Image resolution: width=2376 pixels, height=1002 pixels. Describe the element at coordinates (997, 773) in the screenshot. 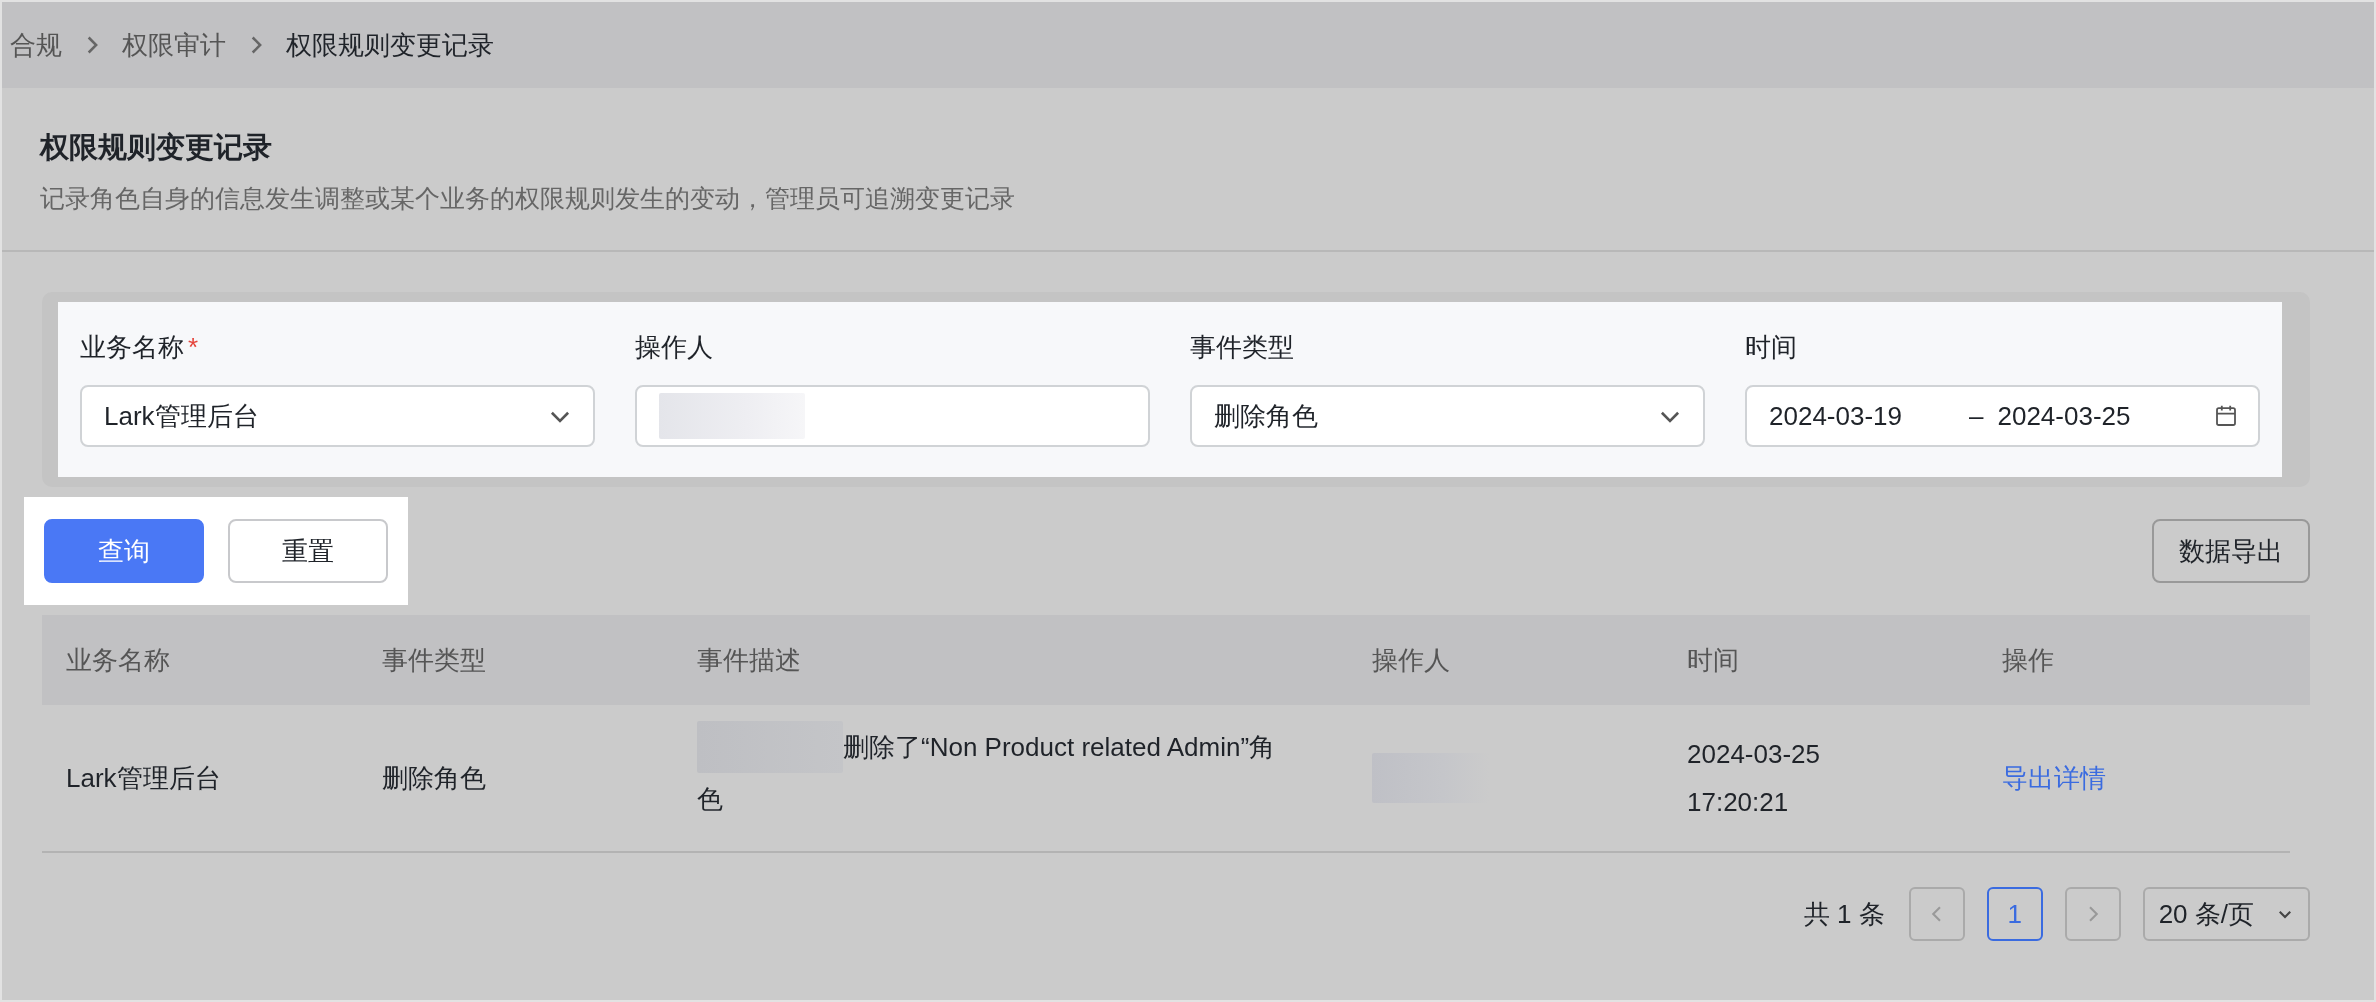

I see `table-cell: 删除了“Non Product related Admin”角色` at that location.